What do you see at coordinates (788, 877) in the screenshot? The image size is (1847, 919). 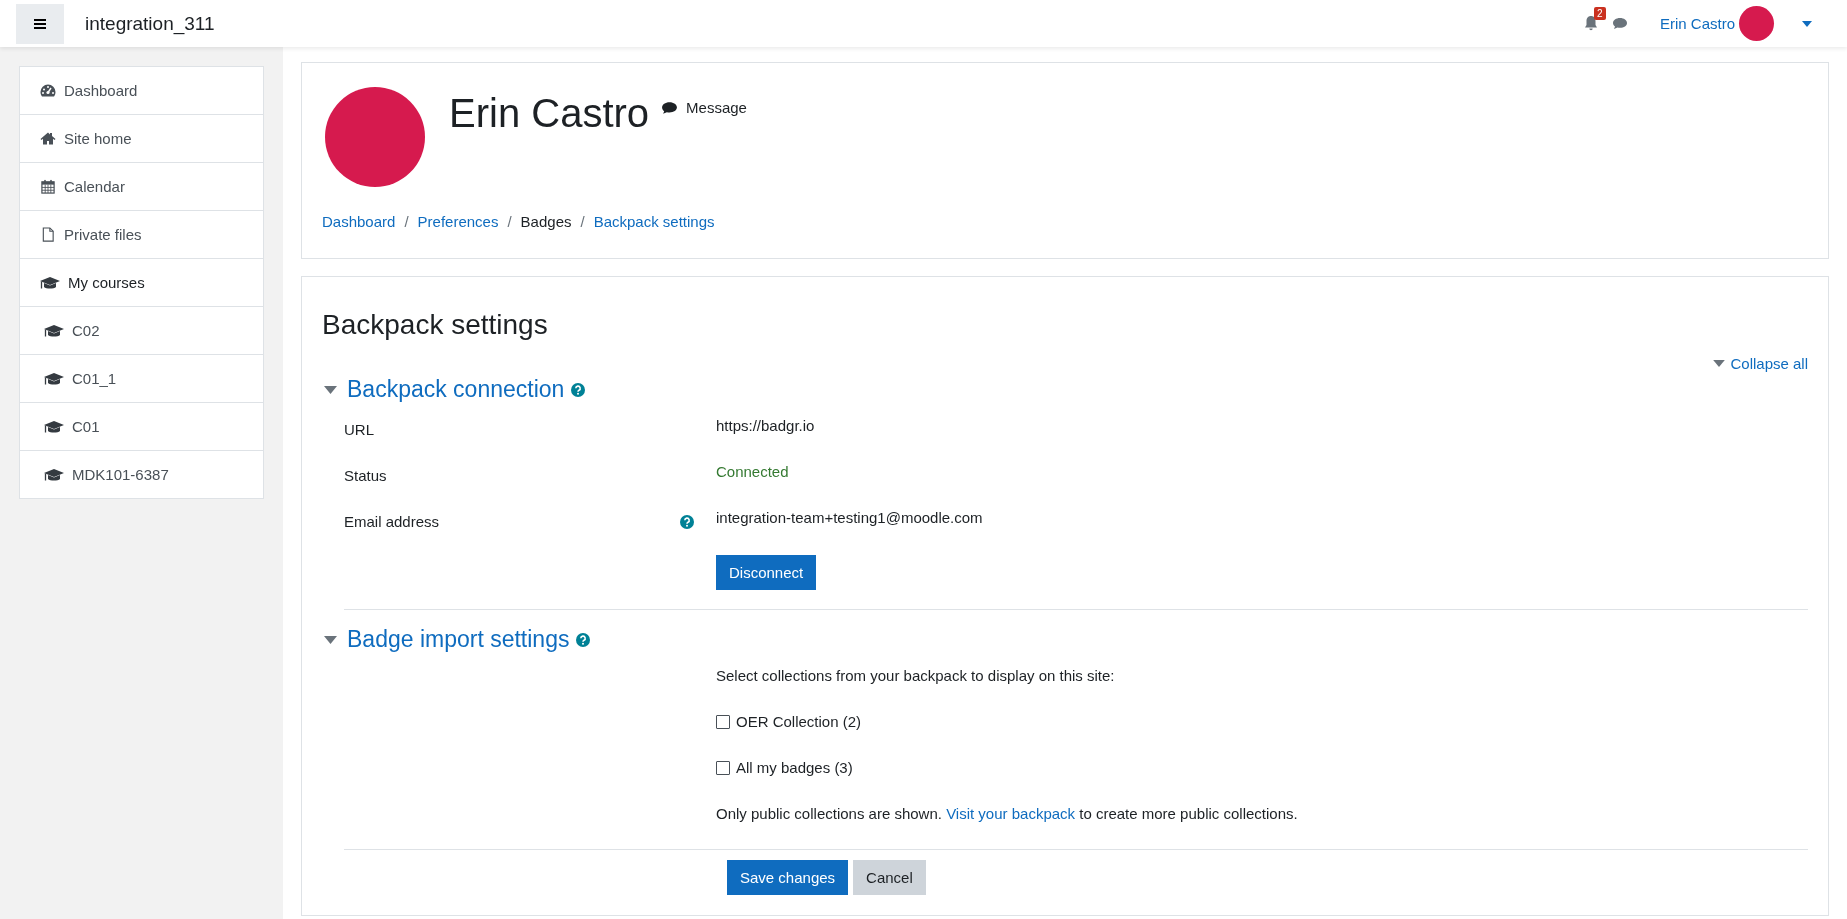 I see `save-button: Save changes` at bounding box center [788, 877].